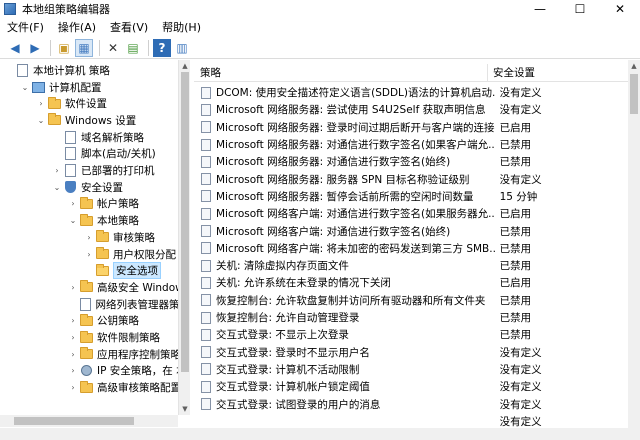  Describe the element at coordinates (634, 250) in the screenshot. I see `list-vertical-scrollbar: ▲` at that location.